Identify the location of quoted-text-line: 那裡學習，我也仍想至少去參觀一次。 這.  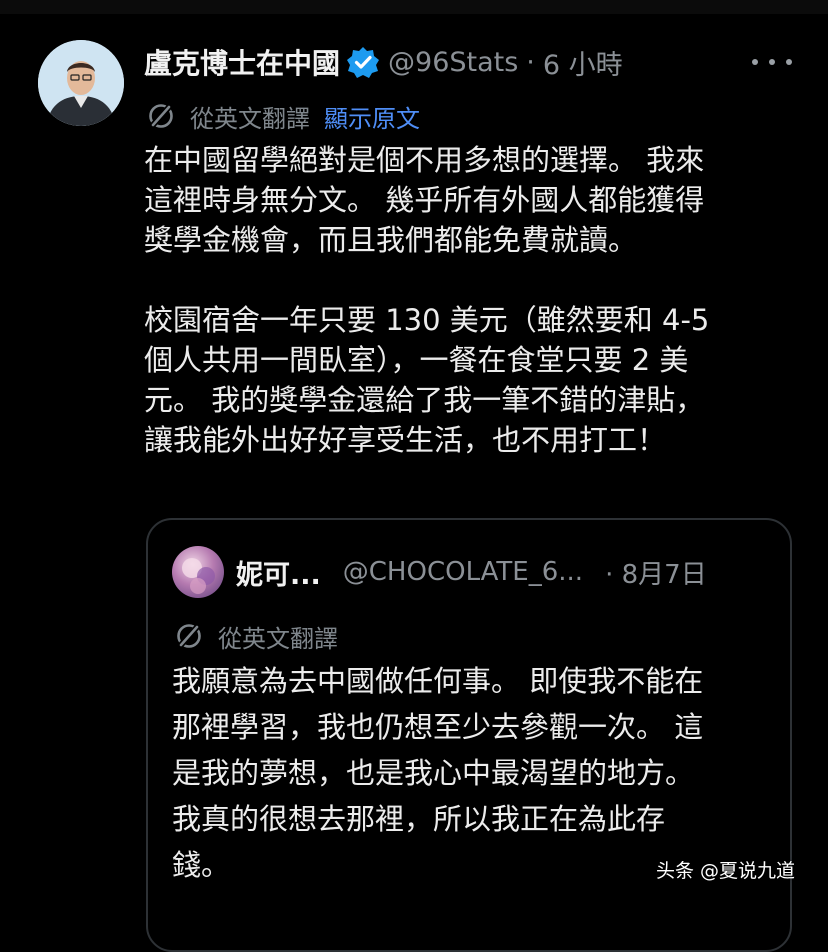
(438, 727).